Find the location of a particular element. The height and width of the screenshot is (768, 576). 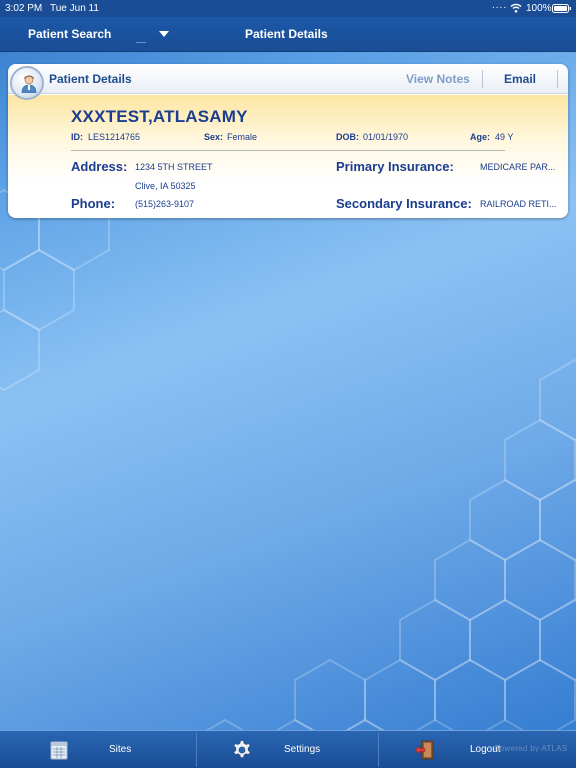

primary-insurance-label: Primary Insurance: is located at coordinates (395, 166).